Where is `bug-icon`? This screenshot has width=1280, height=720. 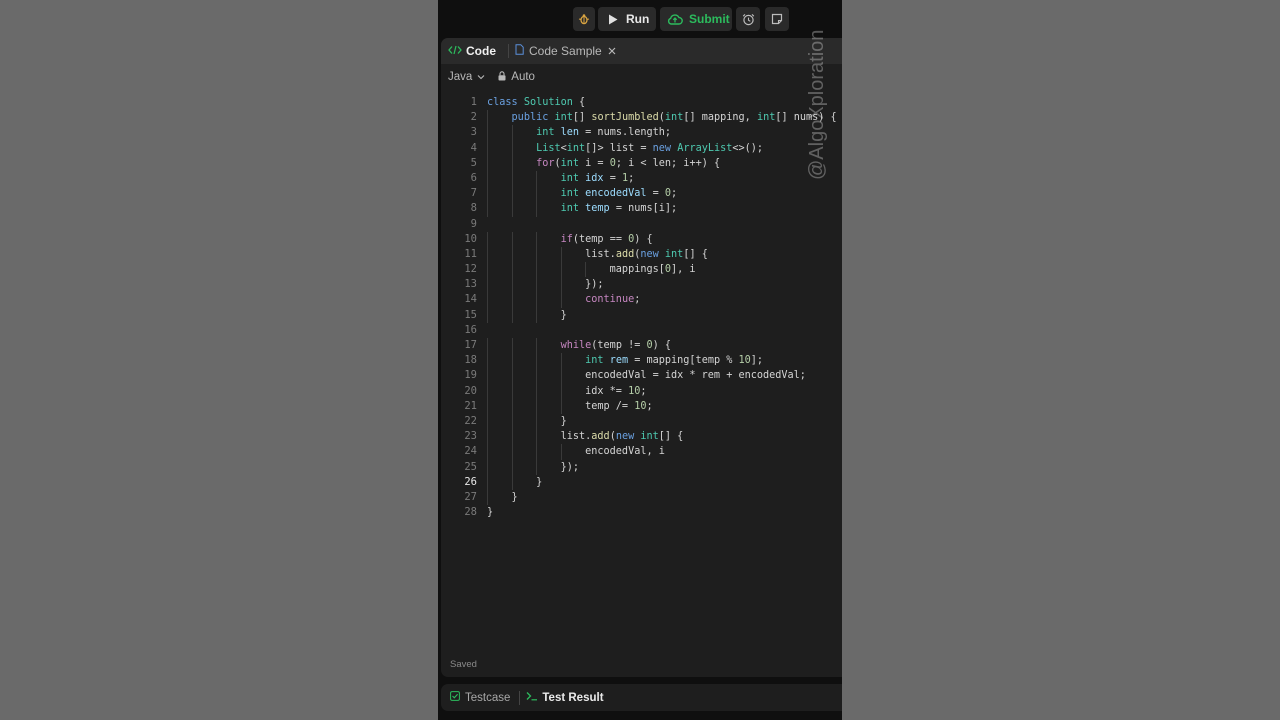
bug-icon is located at coordinates (584, 19).